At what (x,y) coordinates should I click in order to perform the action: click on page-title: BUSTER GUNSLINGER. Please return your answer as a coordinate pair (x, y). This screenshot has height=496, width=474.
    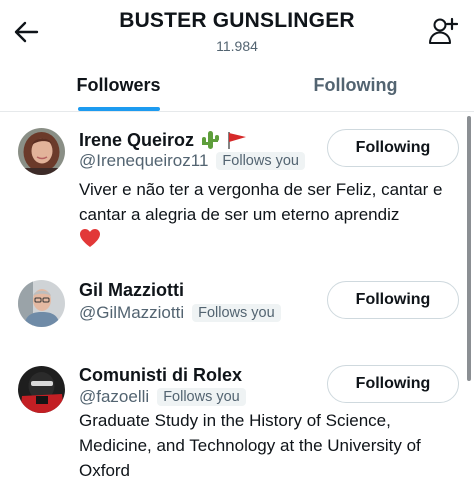
    Looking at the image, I should click on (237, 20).